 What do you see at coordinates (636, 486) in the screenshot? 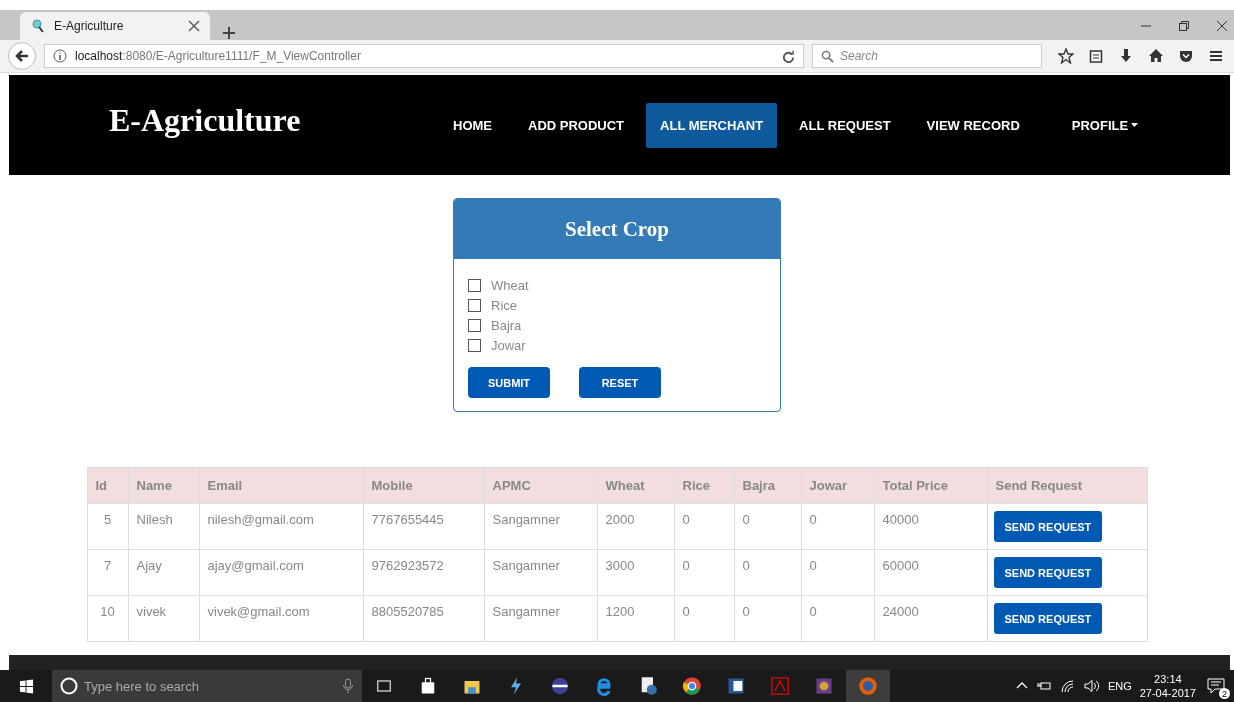
I see `column-header: Wheat` at bounding box center [636, 486].